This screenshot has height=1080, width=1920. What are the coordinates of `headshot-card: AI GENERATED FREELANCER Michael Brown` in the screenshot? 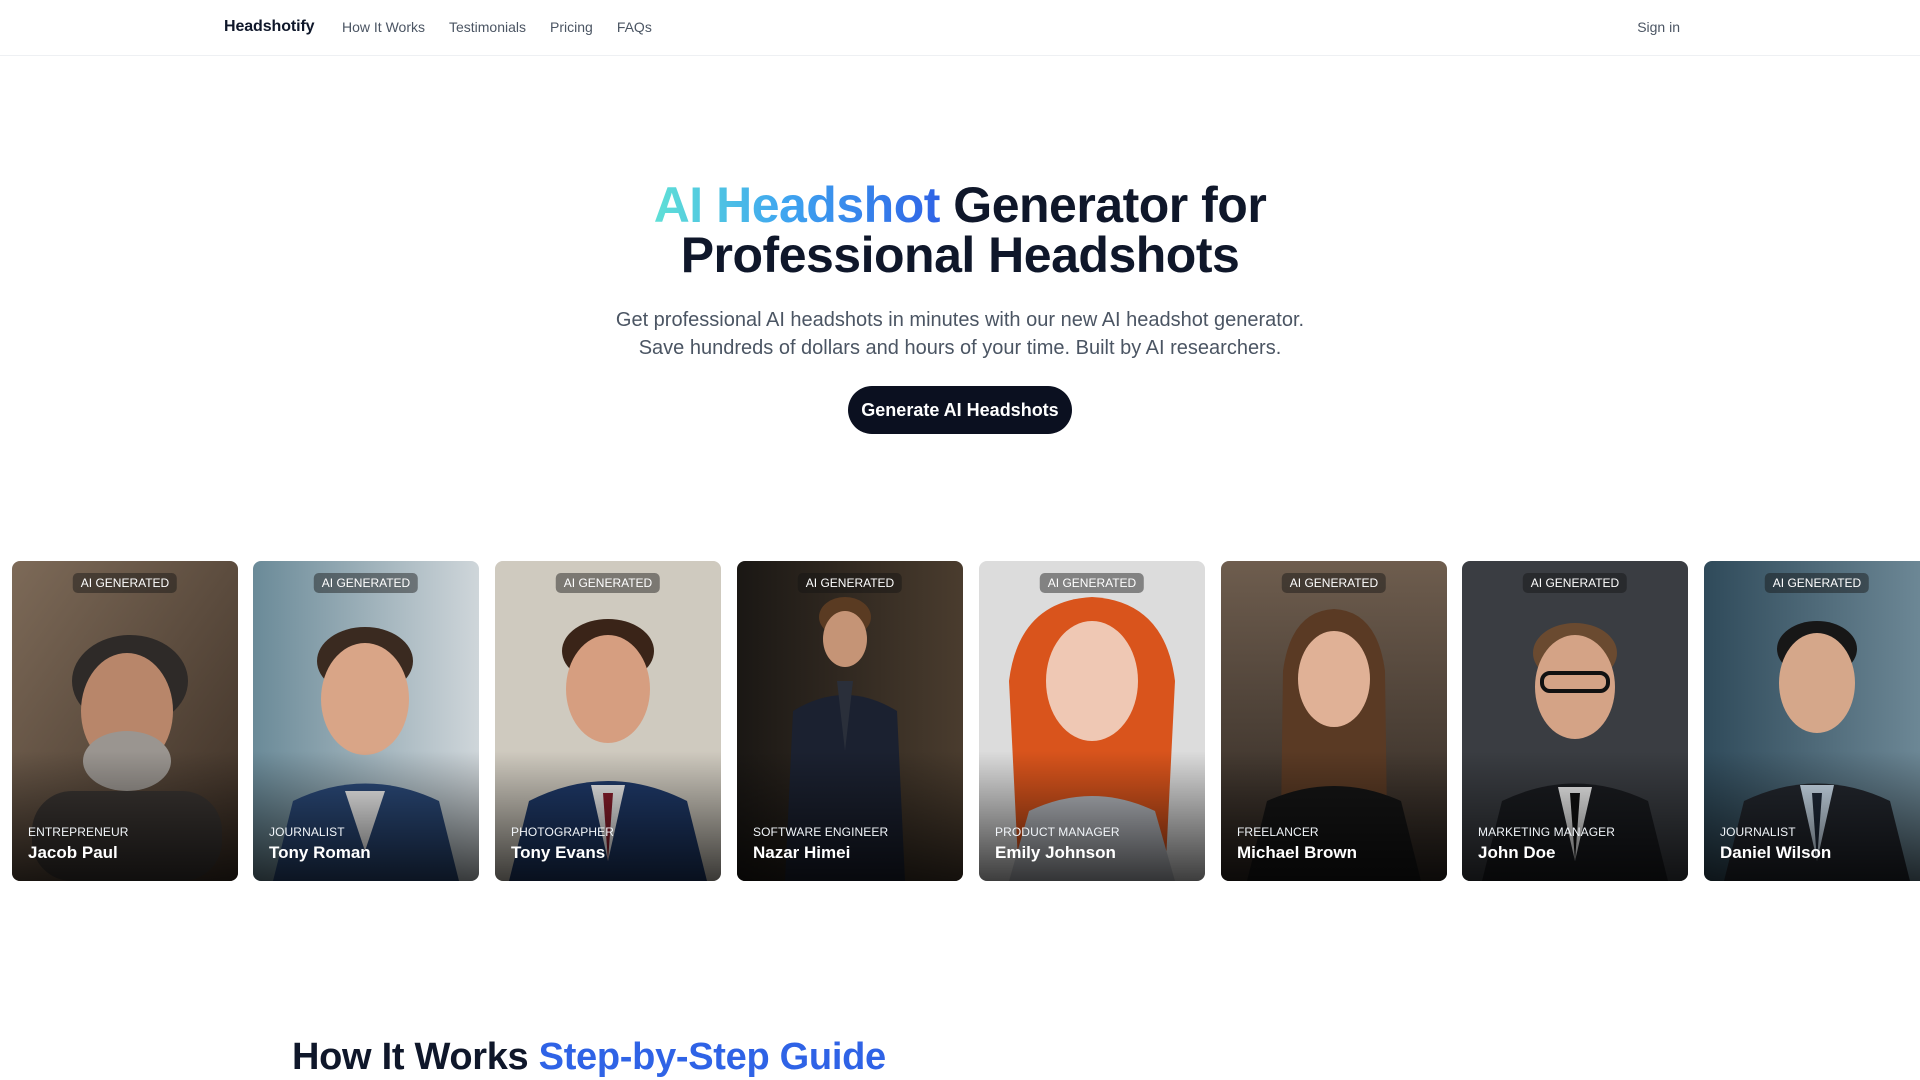 It's located at (1334, 721).